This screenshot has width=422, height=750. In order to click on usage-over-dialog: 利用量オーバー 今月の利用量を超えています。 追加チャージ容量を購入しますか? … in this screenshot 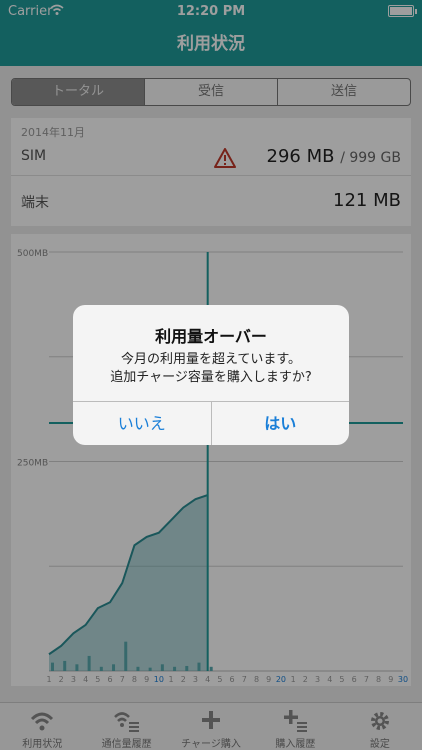, I will do `click(211, 375)`.